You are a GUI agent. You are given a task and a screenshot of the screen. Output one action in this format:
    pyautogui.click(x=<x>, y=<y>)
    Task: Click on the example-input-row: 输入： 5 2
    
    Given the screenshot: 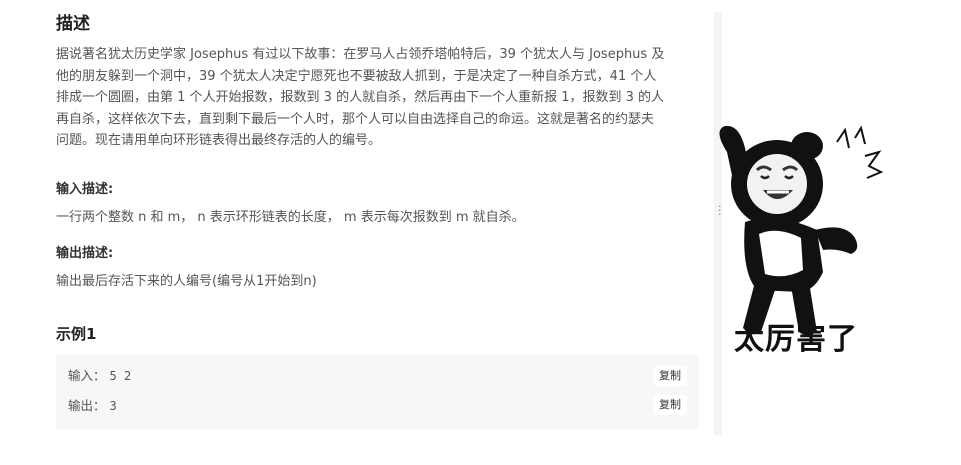 What is the action you would take?
    pyautogui.click(x=99, y=376)
    